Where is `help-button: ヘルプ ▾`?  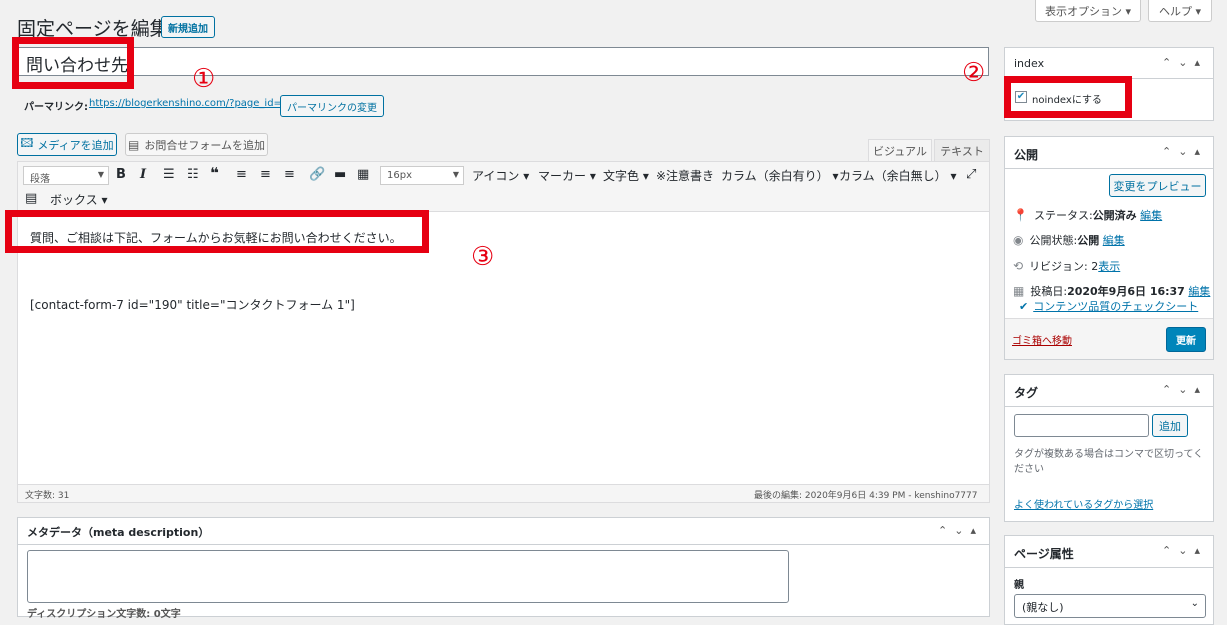 help-button: ヘルプ ▾ is located at coordinates (1180, 11).